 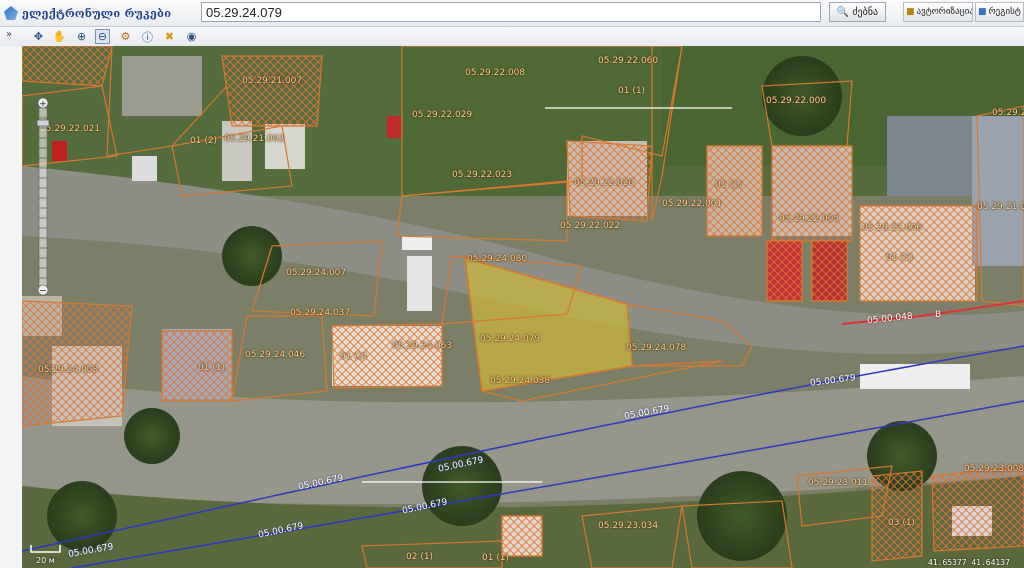 I want to click on register-button: ■ რეგისტ, so click(x=999, y=12).